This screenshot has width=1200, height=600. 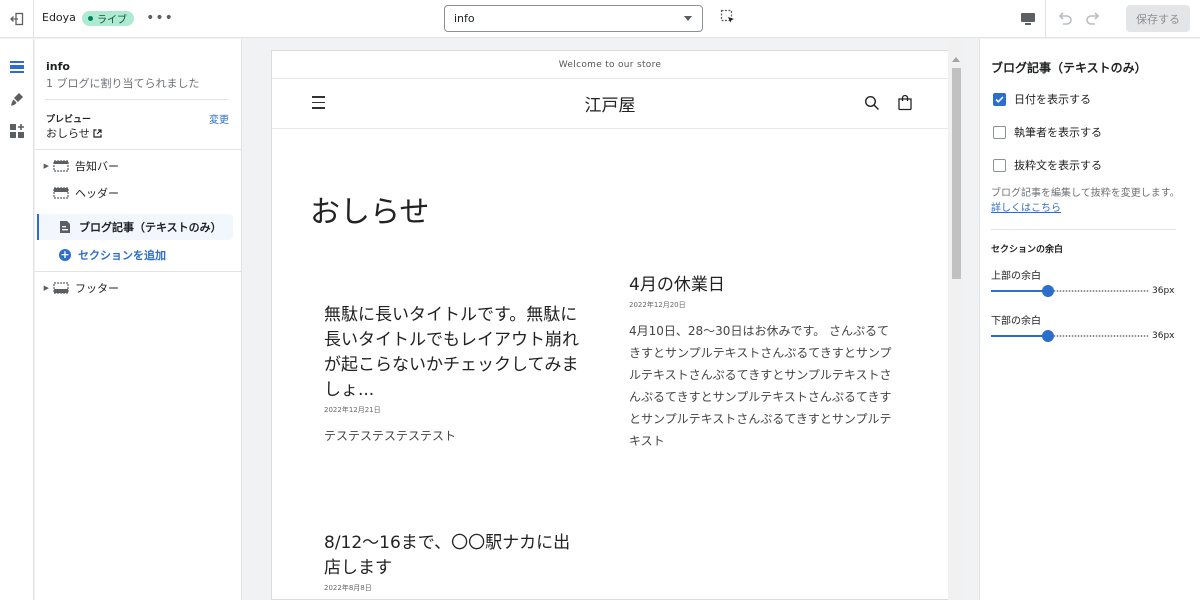 What do you see at coordinates (97, 166) in the screenshot?
I see `section-label: 告知バー` at bounding box center [97, 166].